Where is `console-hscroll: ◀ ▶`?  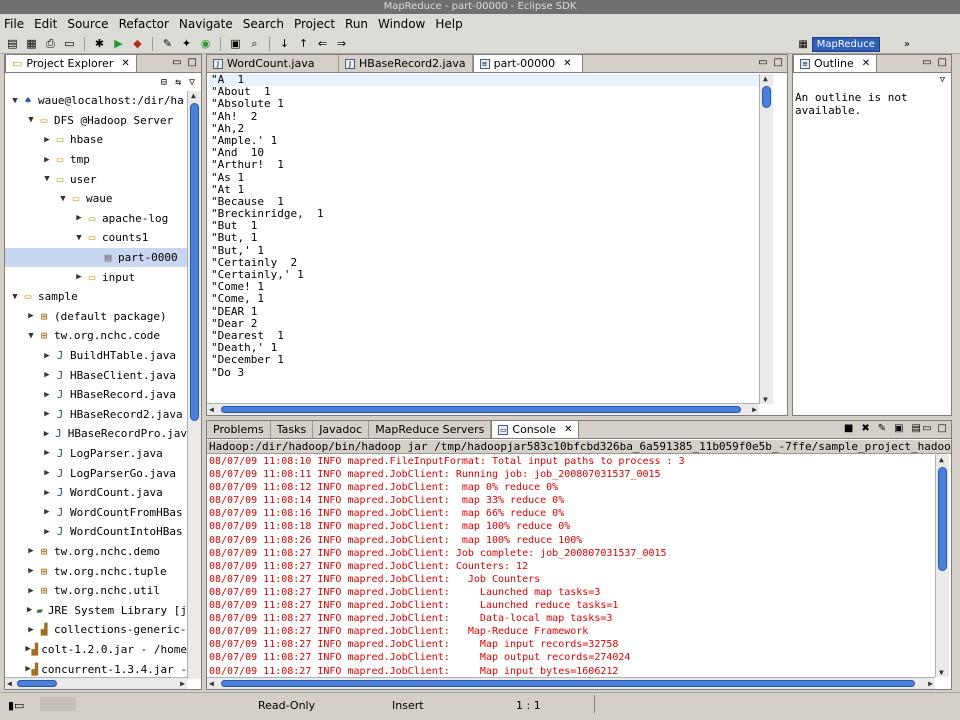 console-hscroll: ◀ ▶ is located at coordinates (571, 683).